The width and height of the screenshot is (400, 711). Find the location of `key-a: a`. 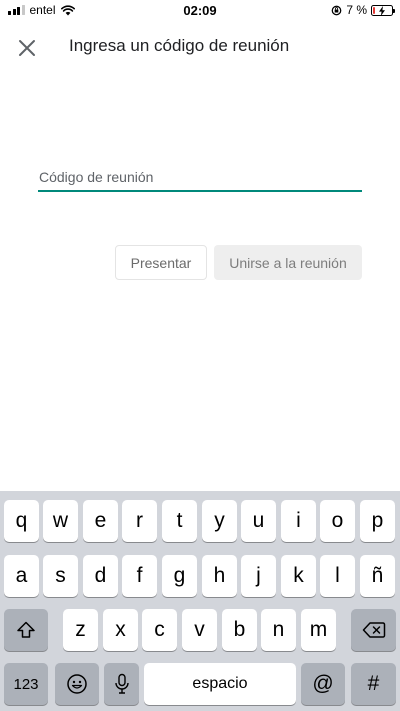

key-a: a is located at coordinates (21, 576).